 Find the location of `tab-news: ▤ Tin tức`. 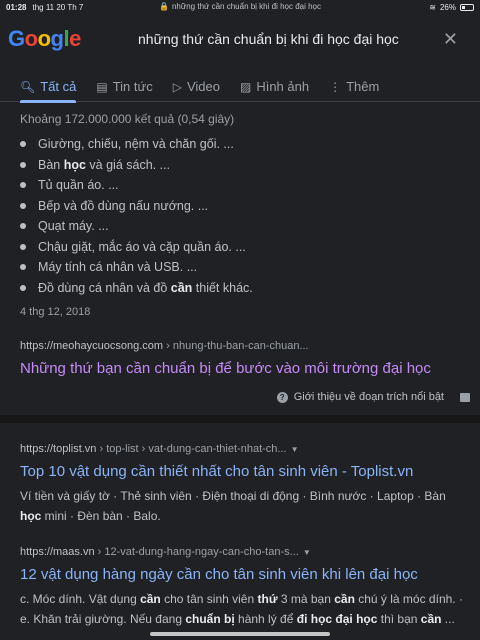

tab-news: ▤ Tin tức is located at coordinates (124, 87).